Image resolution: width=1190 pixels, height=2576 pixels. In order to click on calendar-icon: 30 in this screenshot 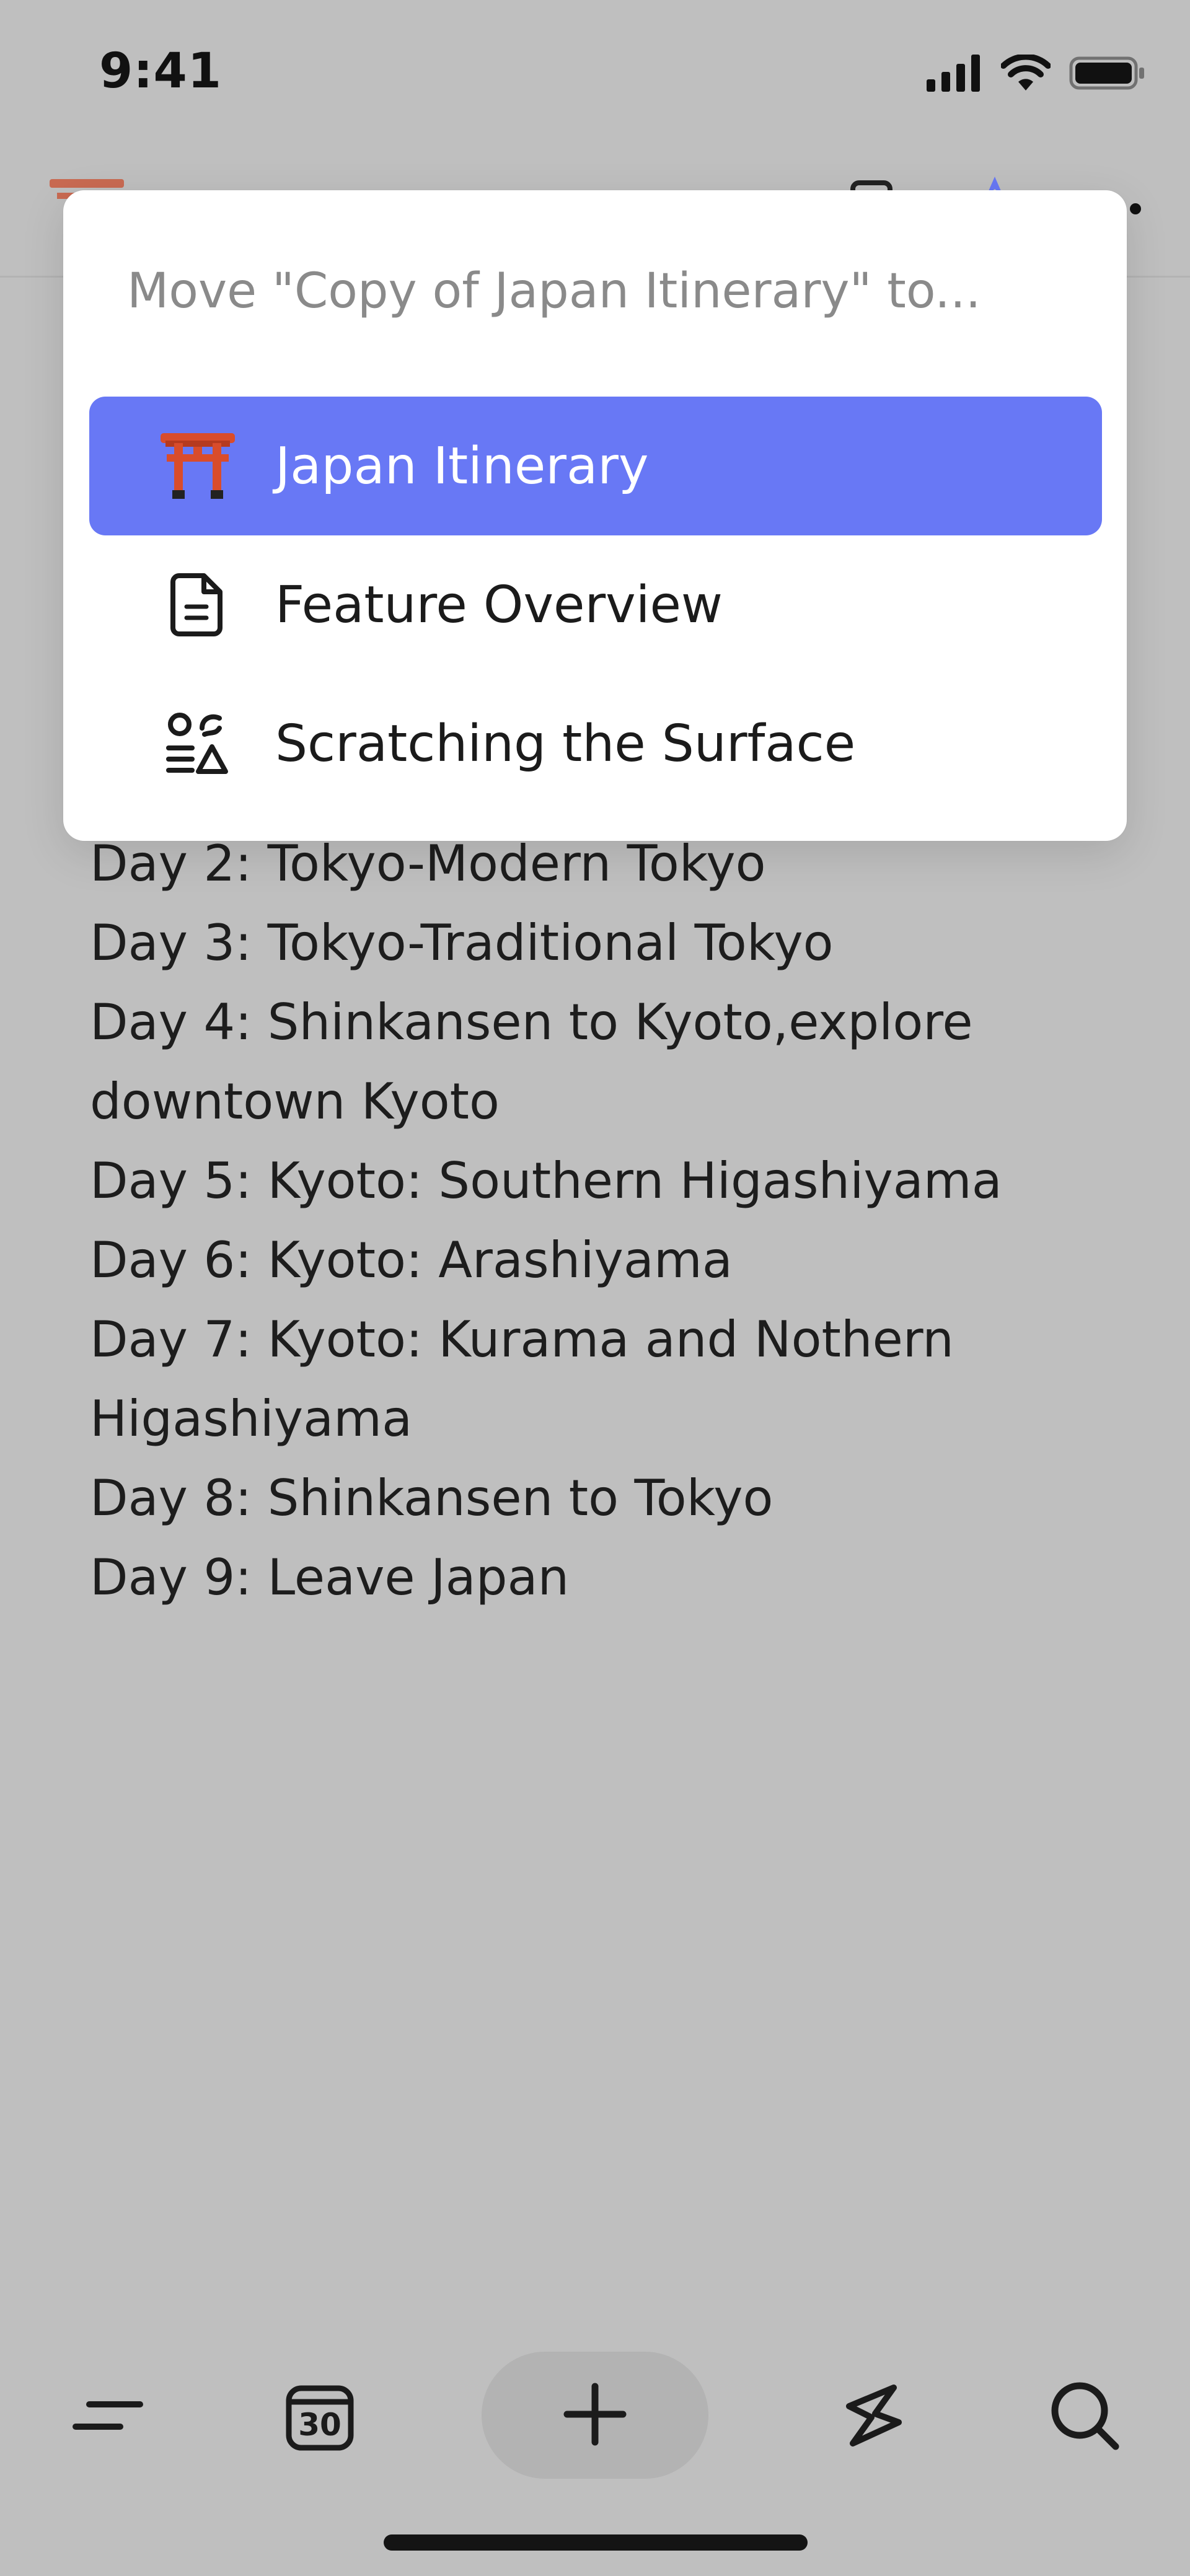, I will do `click(320, 2416)`.